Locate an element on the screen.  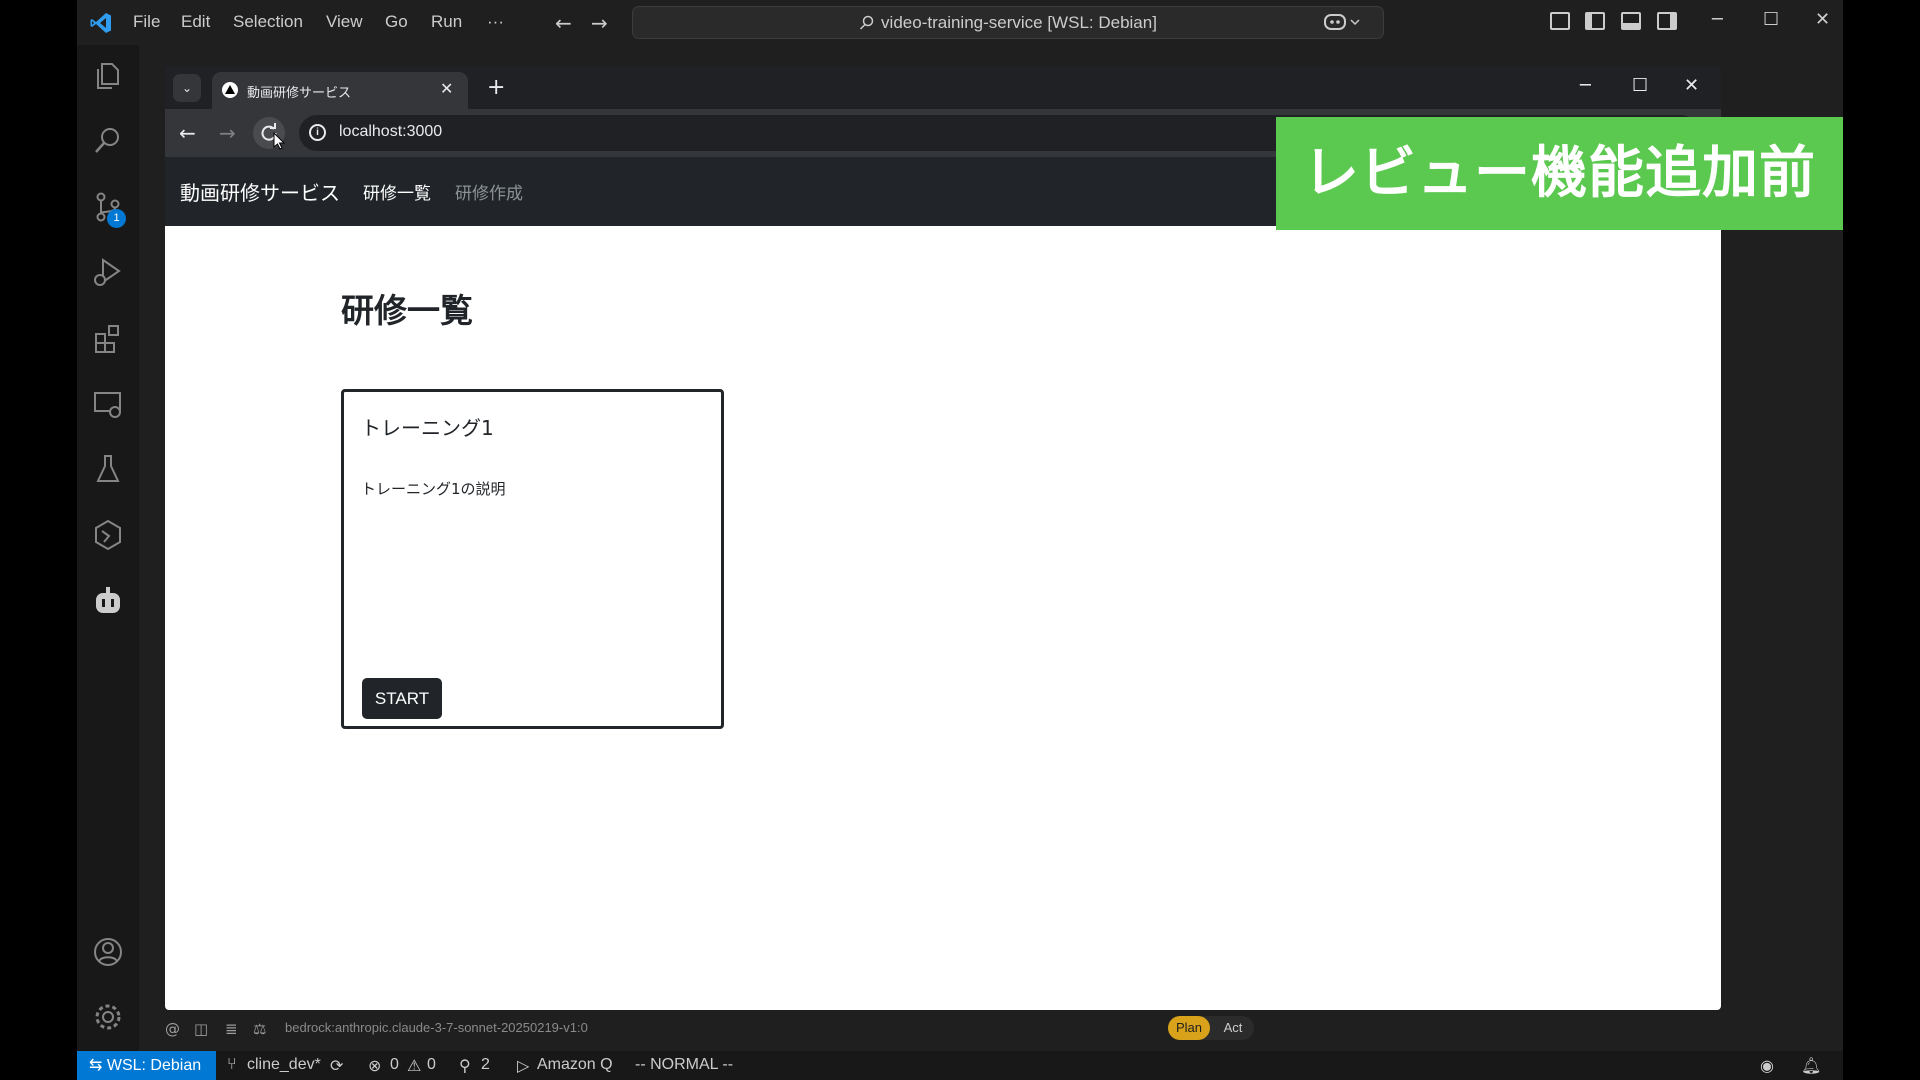
warning-count: 0 is located at coordinates (431, 1065).